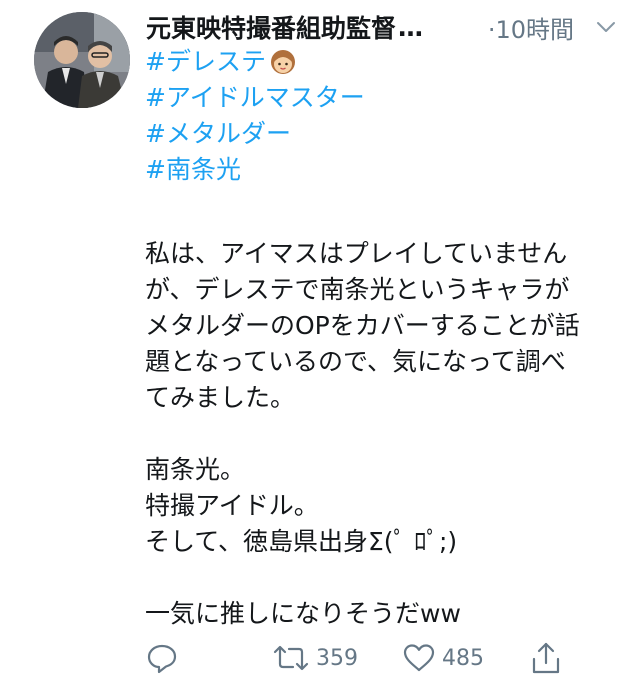 This screenshot has height=699, width=640. I want to click on avatar-photo, so click(82, 60).